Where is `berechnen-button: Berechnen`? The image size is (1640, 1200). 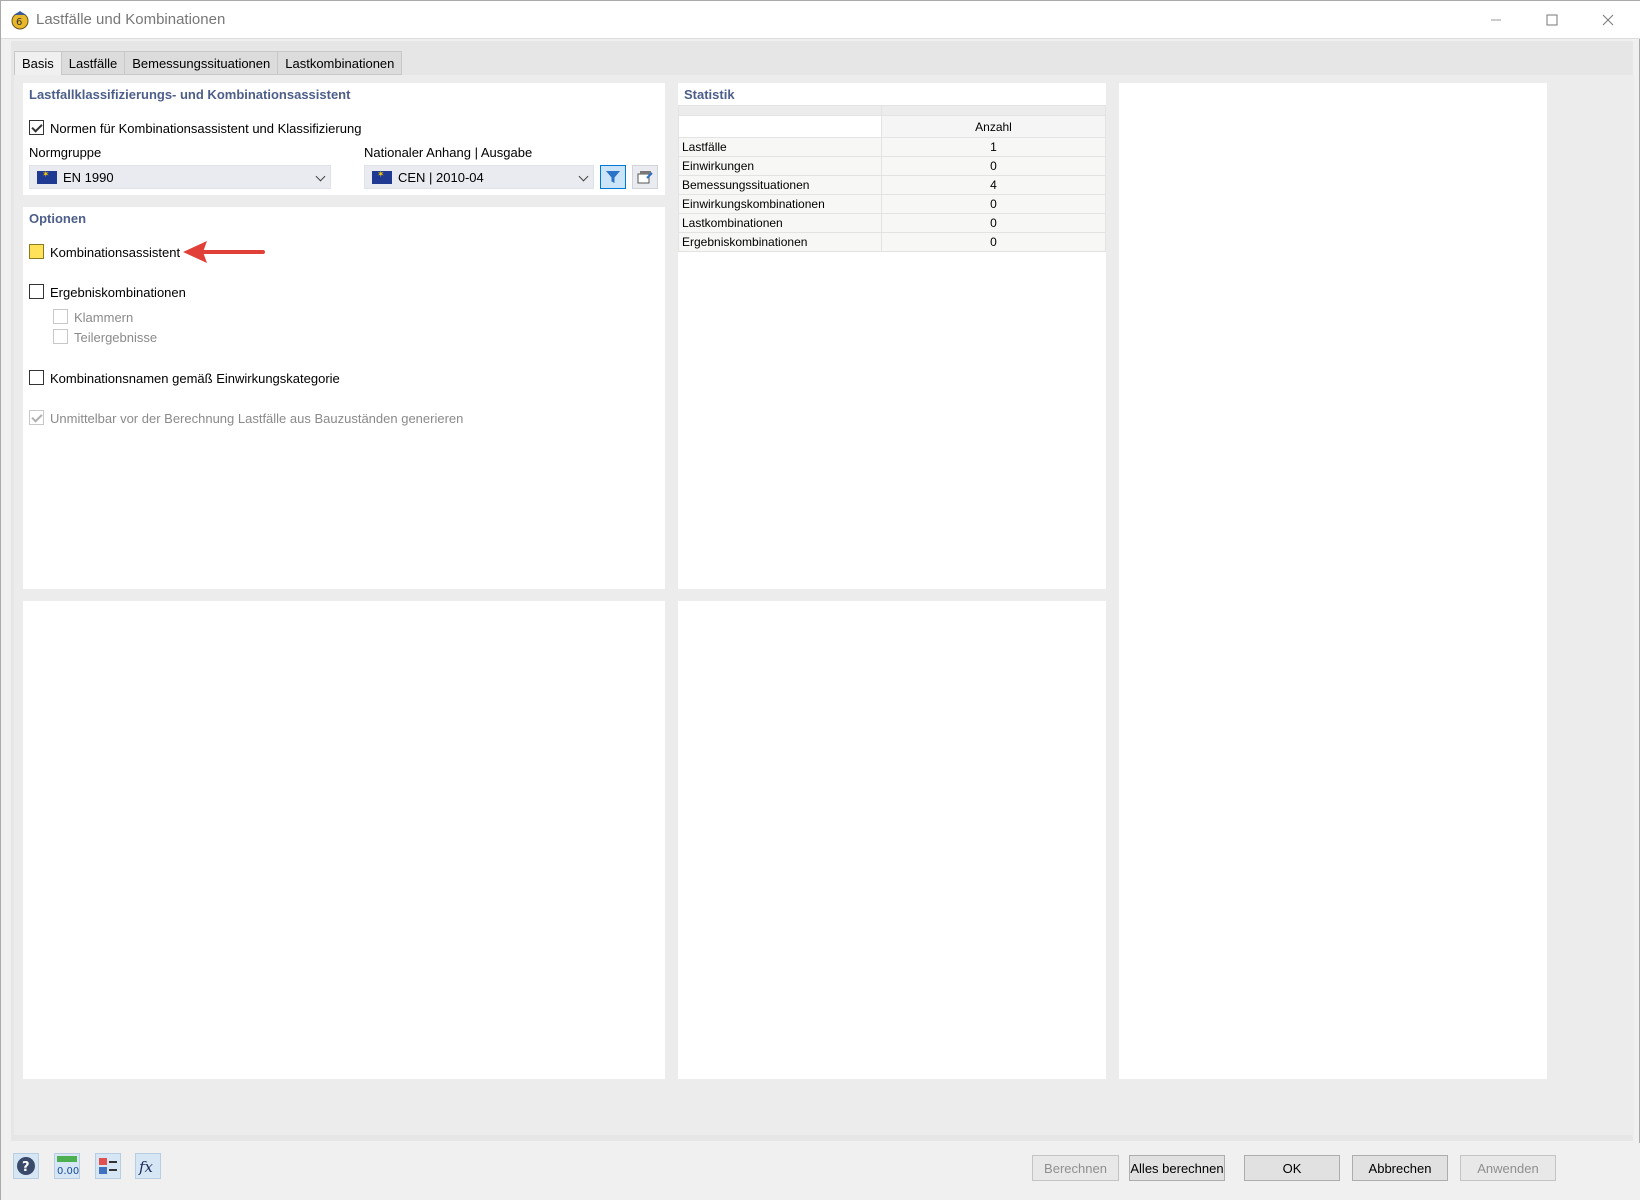
berechnen-button: Berechnen is located at coordinates (1075, 1168).